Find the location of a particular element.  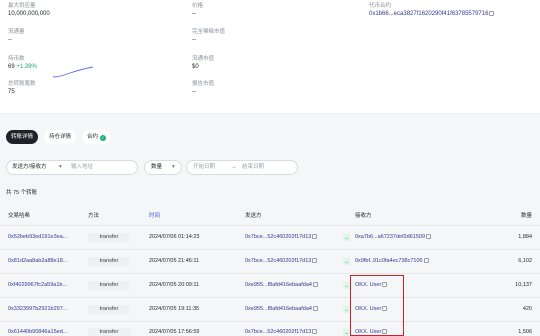

tx-time: 2024/07/05 20:09:11 is located at coordinates (174, 285).